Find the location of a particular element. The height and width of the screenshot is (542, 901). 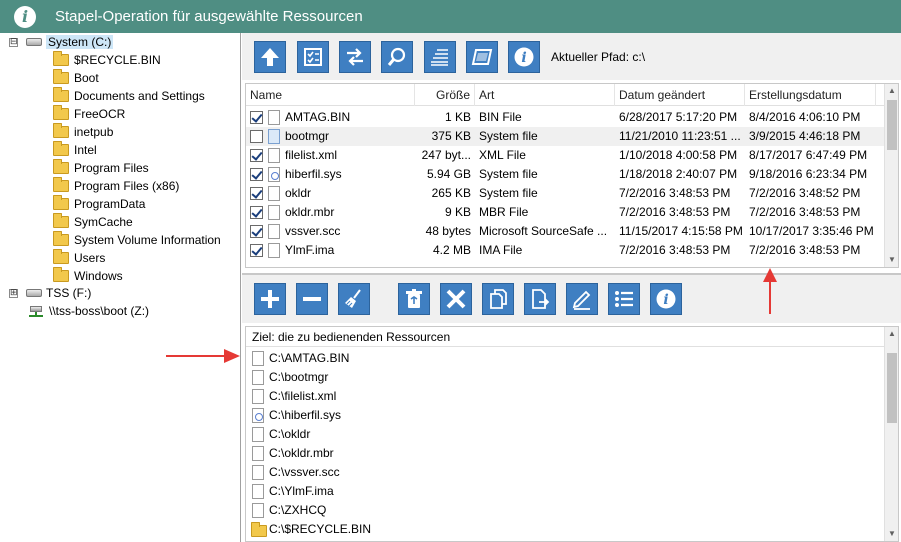

list-item: C:\vssver.scc is located at coordinates (566, 472).